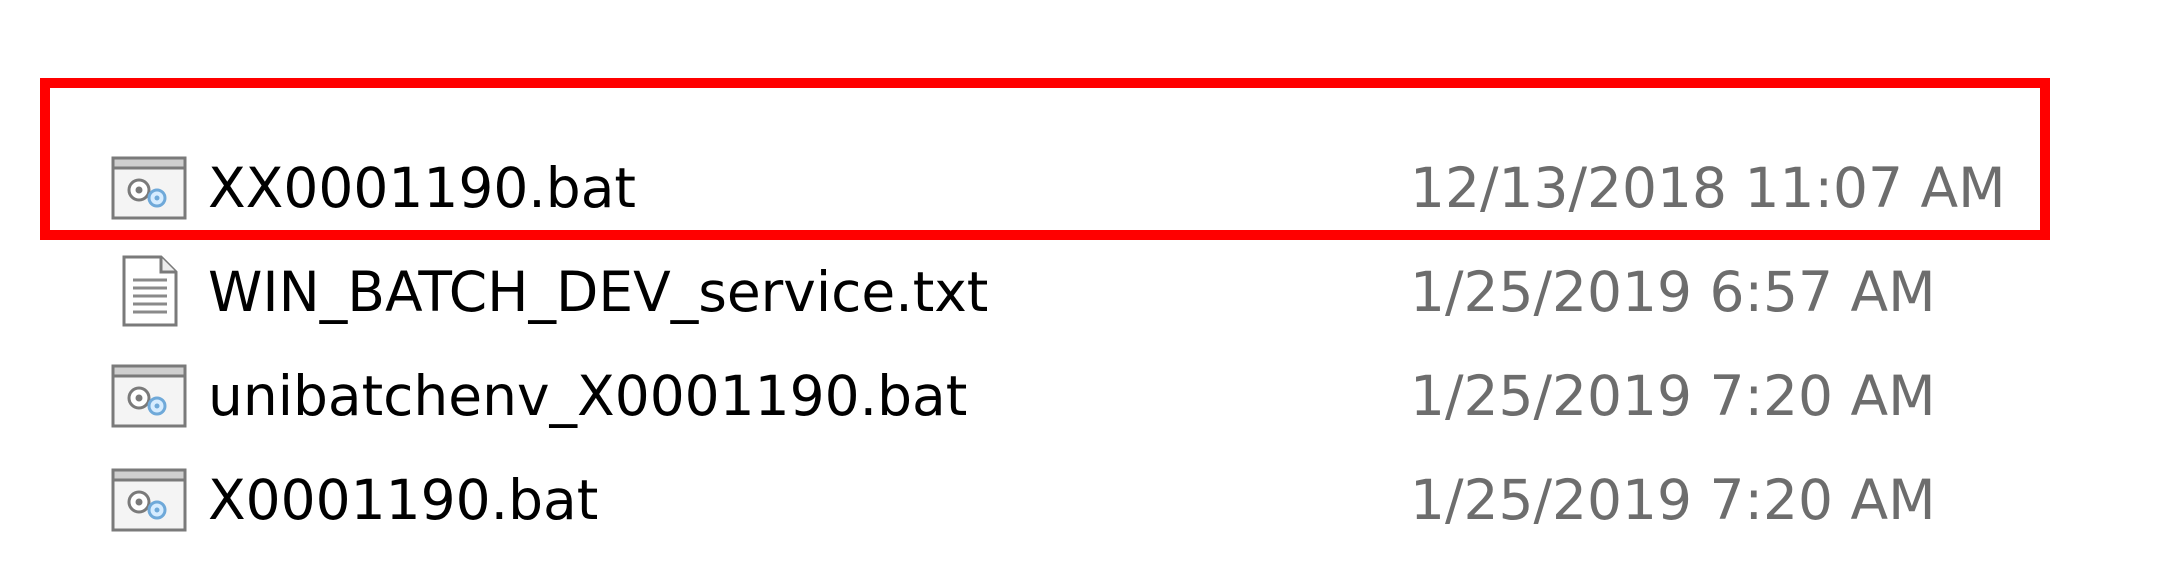 Image resolution: width=2178 pixels, height=588 pixels. What do you see at coordinates (403, 500) in the screenshot?
I see `file-name: X0001190.bat` at bounding box center [403, 500].